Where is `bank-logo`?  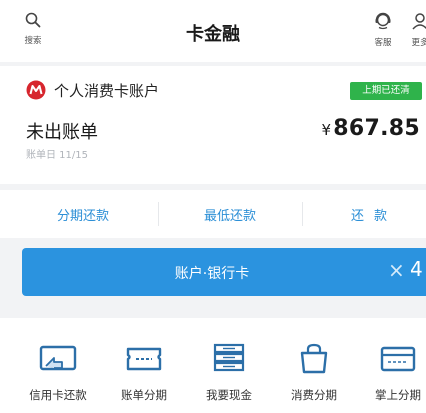
bank-logo is located at coordinates (36, 92).